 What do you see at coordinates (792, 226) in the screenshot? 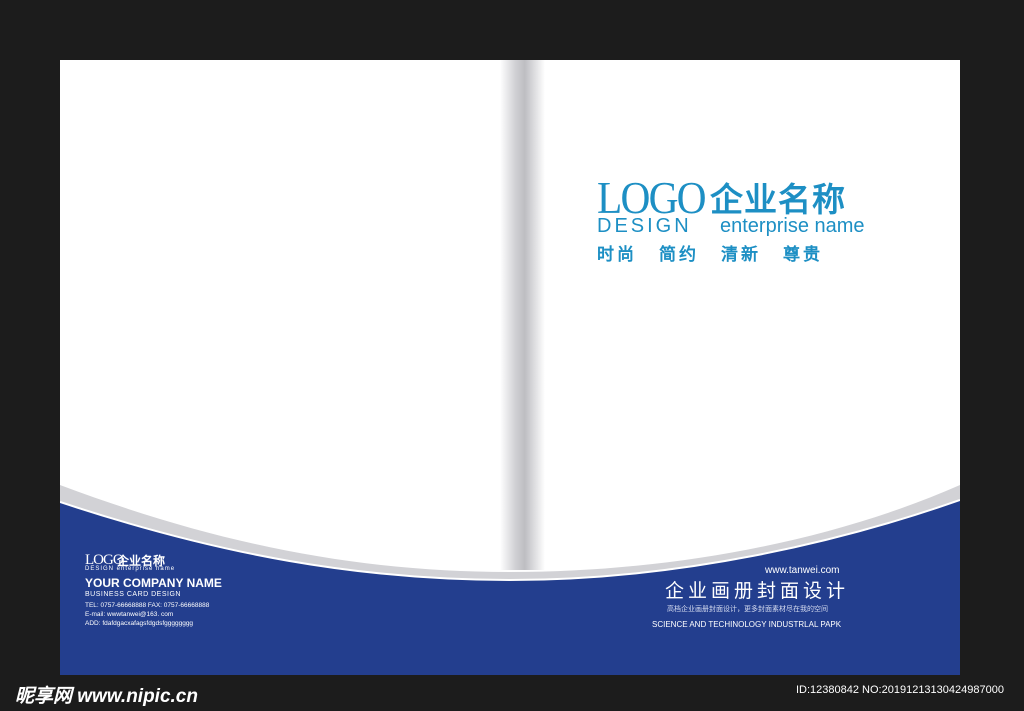
I see `logo-enterprise-name: enterprise name` at bounding box center [792, 226].